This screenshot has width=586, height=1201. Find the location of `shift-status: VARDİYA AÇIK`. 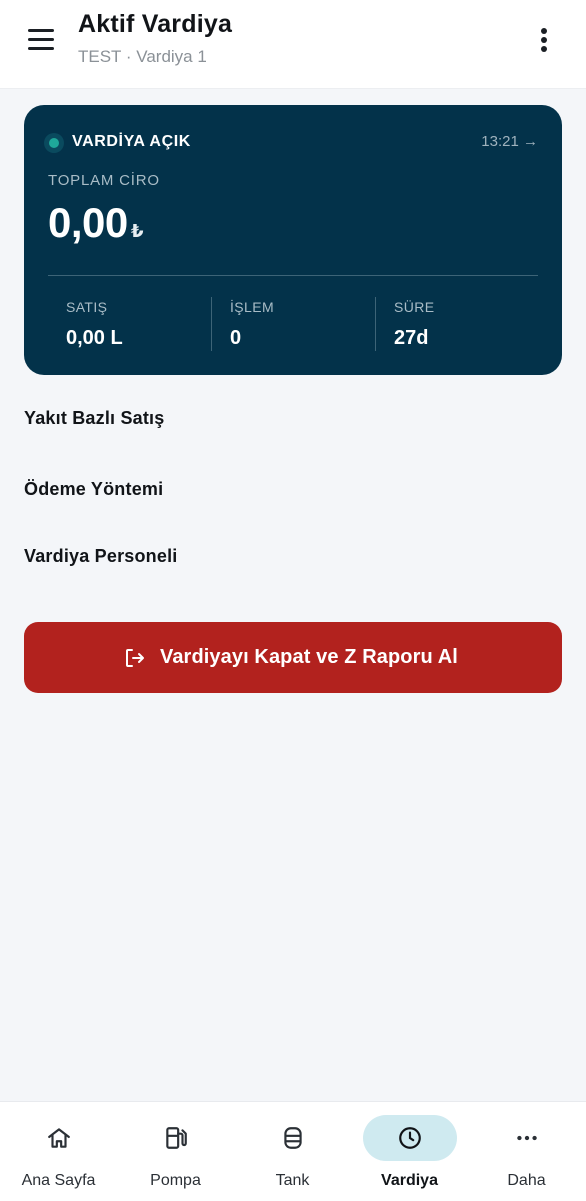

shift-status: VARDİYA AÇIK is located at coordinates (131, 141).